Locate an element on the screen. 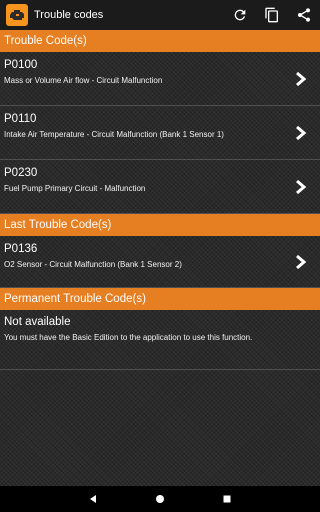 This screenshot has height=512, width=320. home-icon is located at coordinates (159, 499).